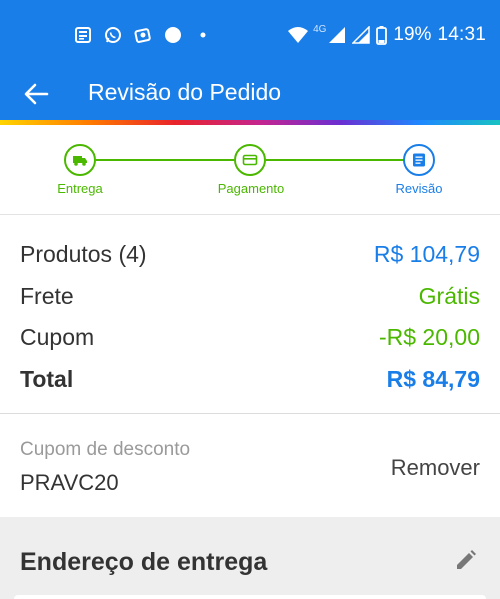 The height and width of the screenshot is (599, 500). Describe the element at coordinates (250, 296) in the screenshot. I see `summary-row-frete: Frete Grátis` at that location.